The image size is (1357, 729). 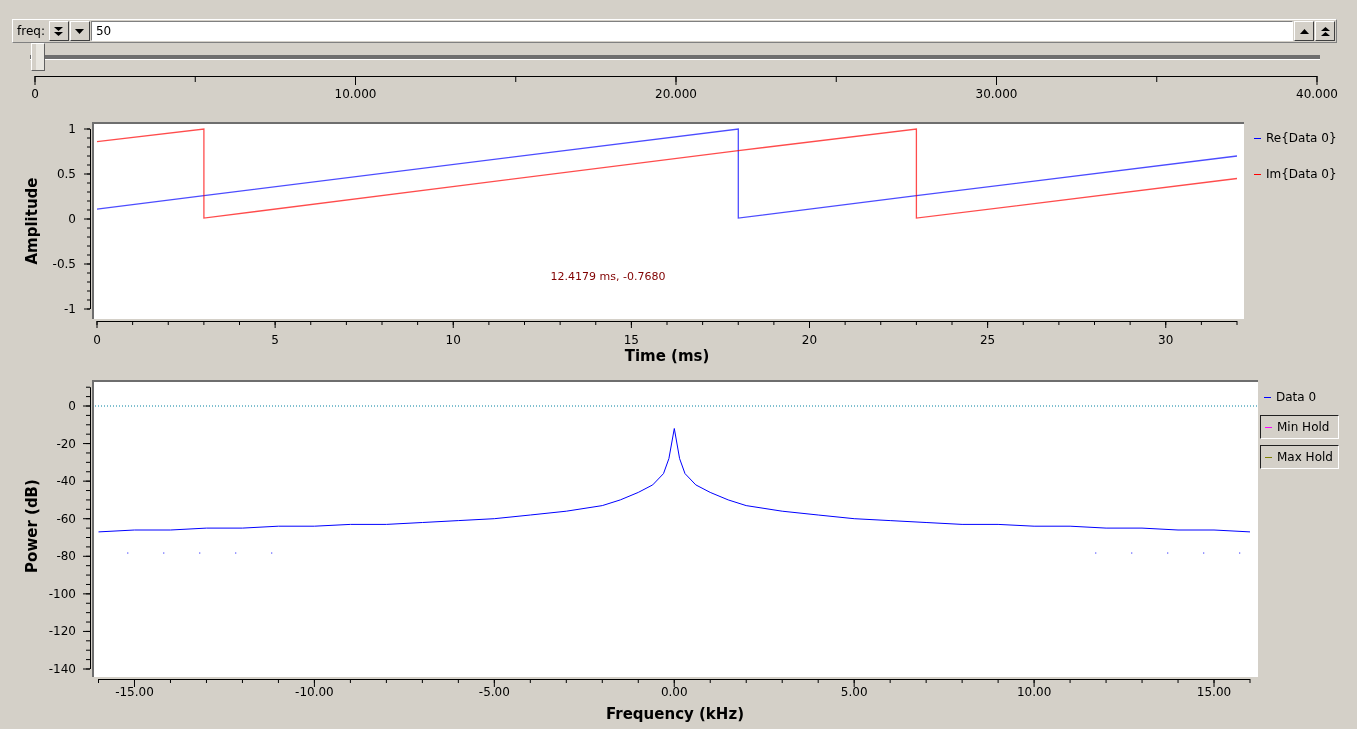 What do you see at coordinates (66, 174) in the screenshot?
I see `y-tick-label: 0.5` at bounding box center [66, 174].